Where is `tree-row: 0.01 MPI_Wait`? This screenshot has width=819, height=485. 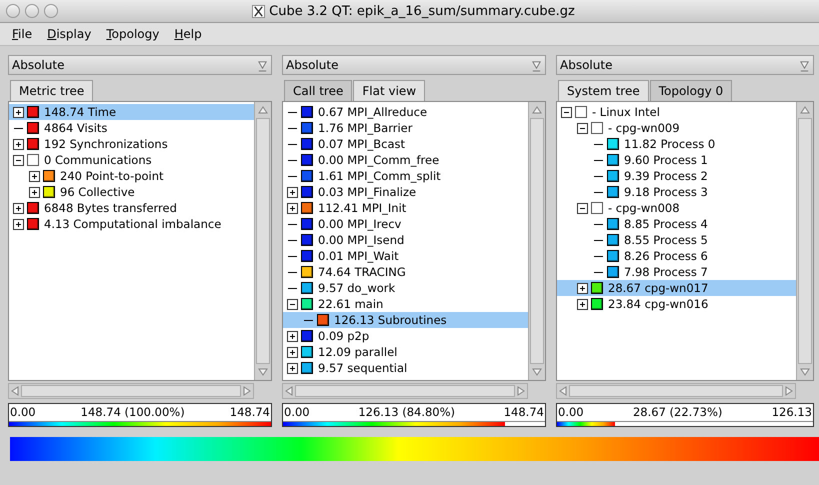 tree-row: 0.01 MPI_Wait is located at coordinates (405, 256).